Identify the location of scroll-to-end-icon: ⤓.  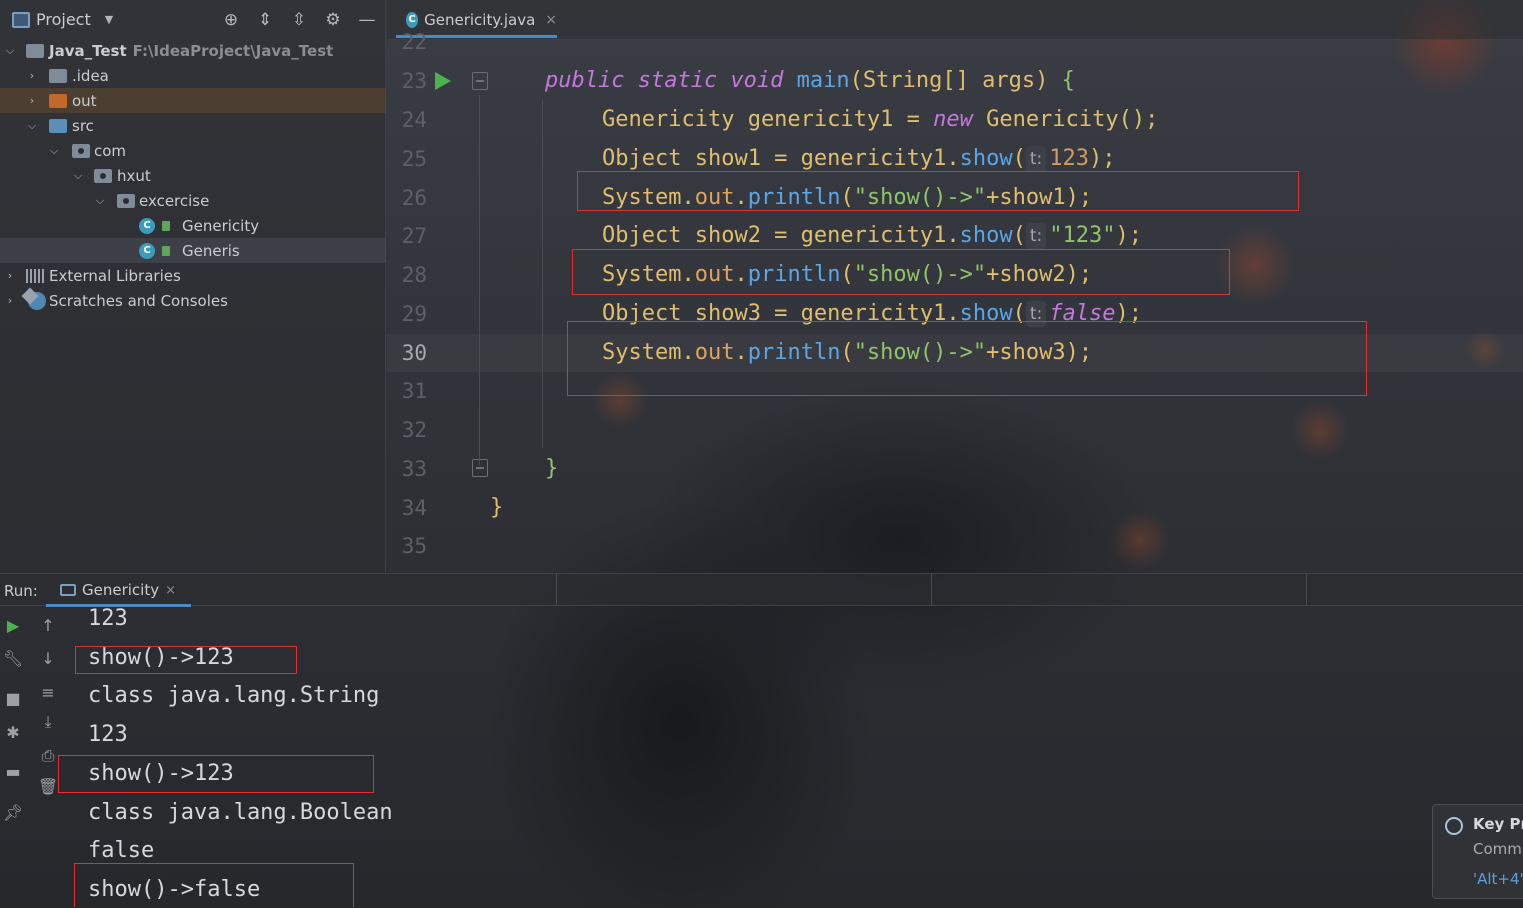
(48, 722).